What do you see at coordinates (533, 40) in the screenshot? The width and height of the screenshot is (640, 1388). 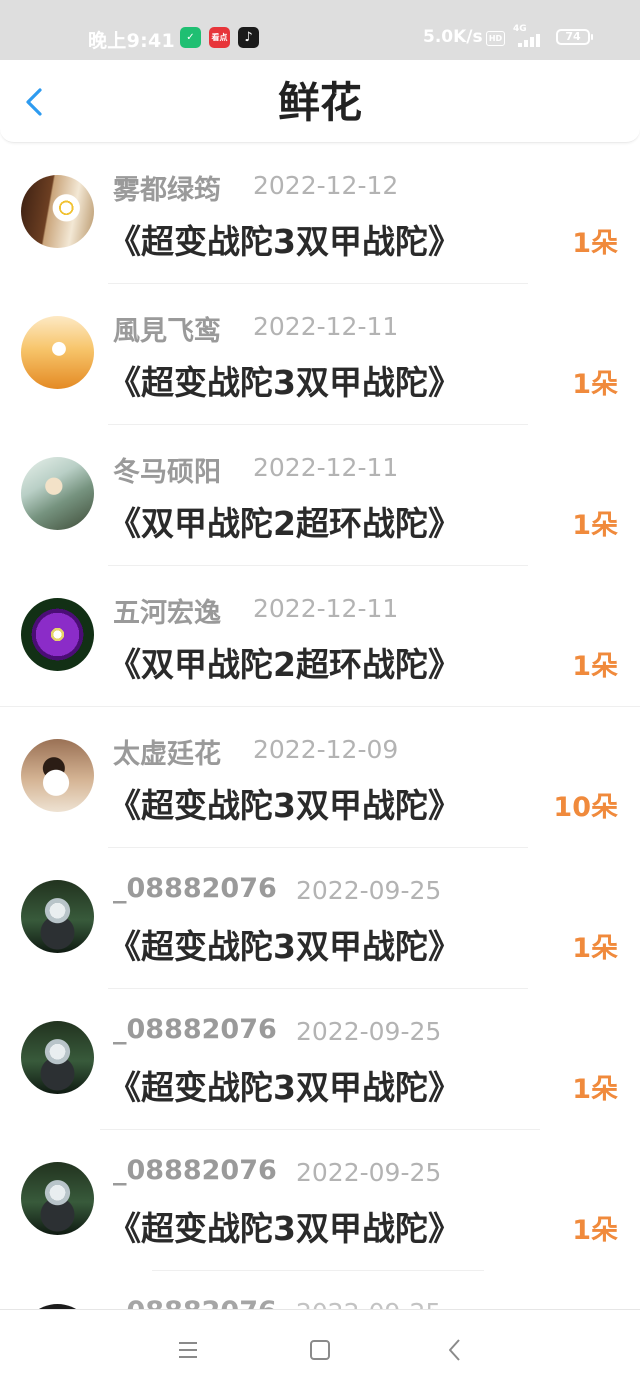 I see `signal-icon` at bounding box center [533, 40].